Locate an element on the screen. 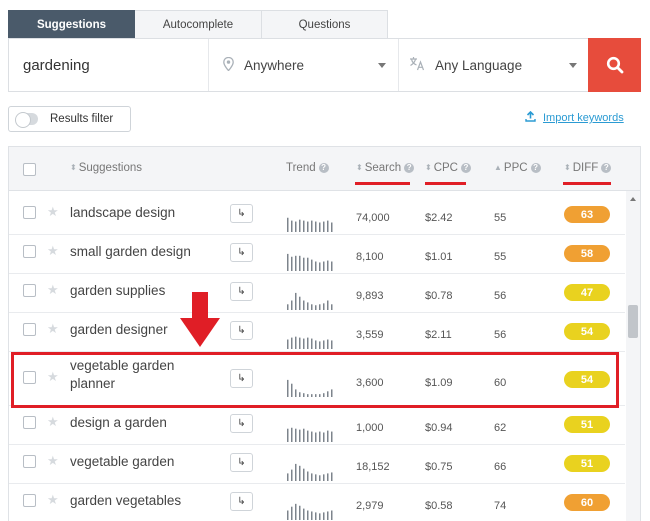  search-volume: 8,100 is located at coordinates (370, 257).